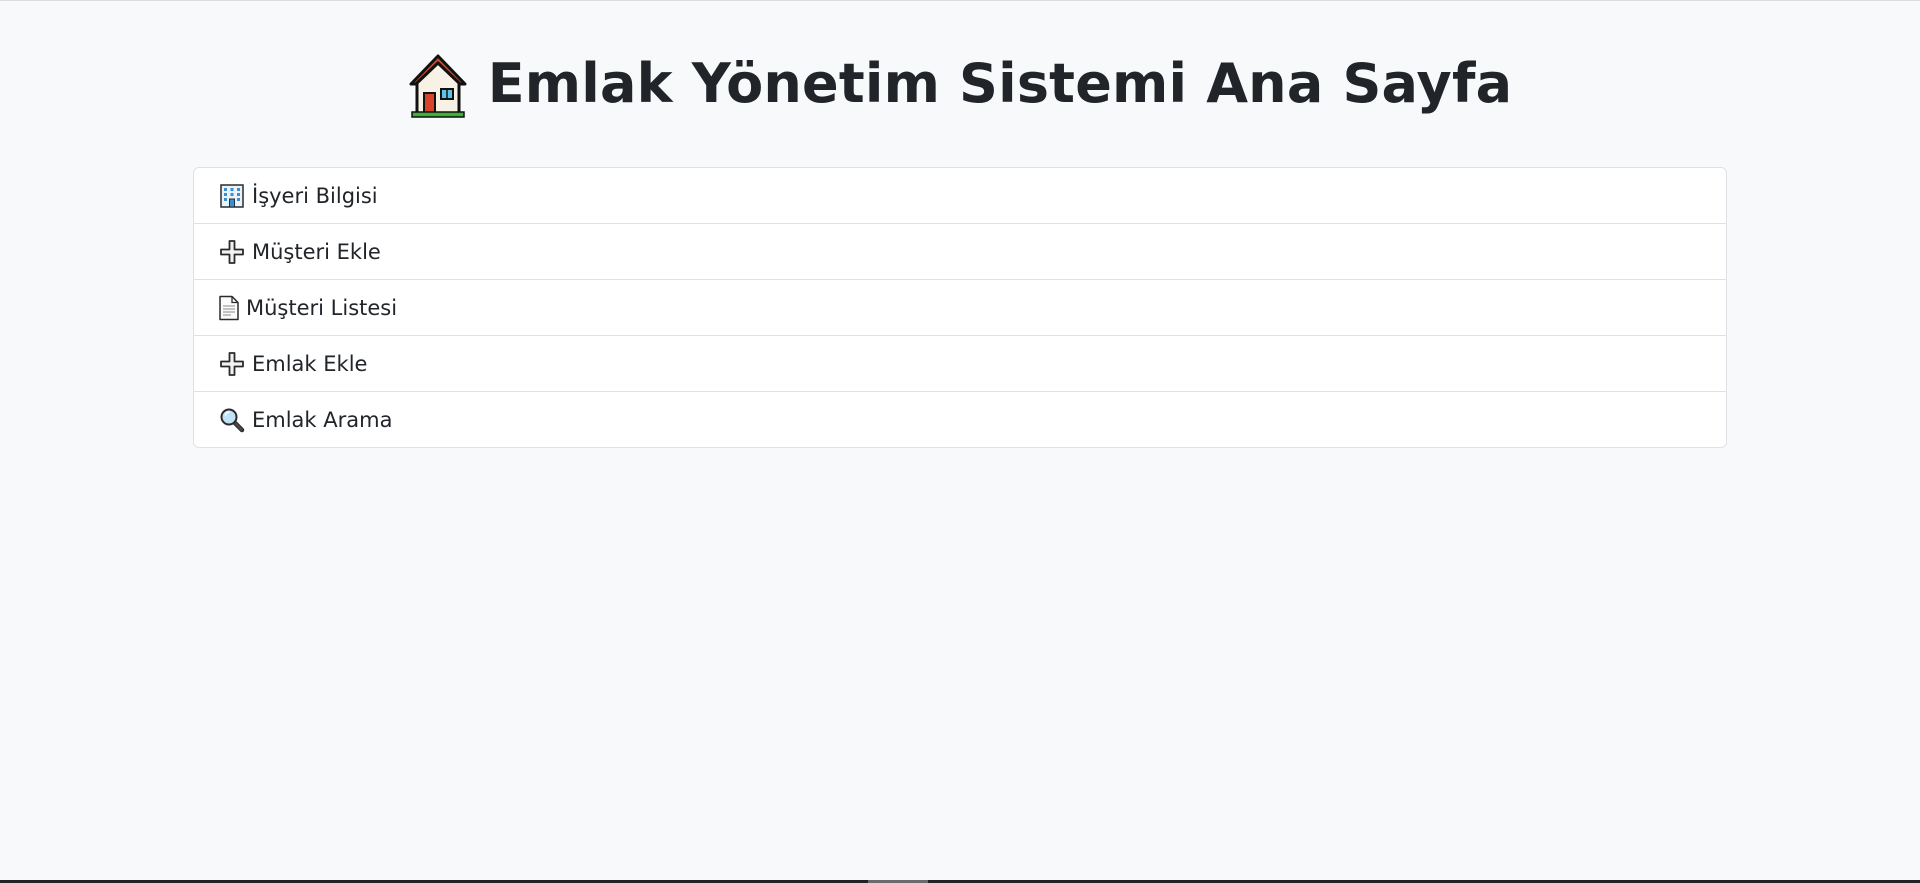 The width and height of the screenshot is (1920, 883). Describe the element at coordinates (315, 195) in the screenshot. I see `menu-item-label: İşyeri Bilgisi` at that location.